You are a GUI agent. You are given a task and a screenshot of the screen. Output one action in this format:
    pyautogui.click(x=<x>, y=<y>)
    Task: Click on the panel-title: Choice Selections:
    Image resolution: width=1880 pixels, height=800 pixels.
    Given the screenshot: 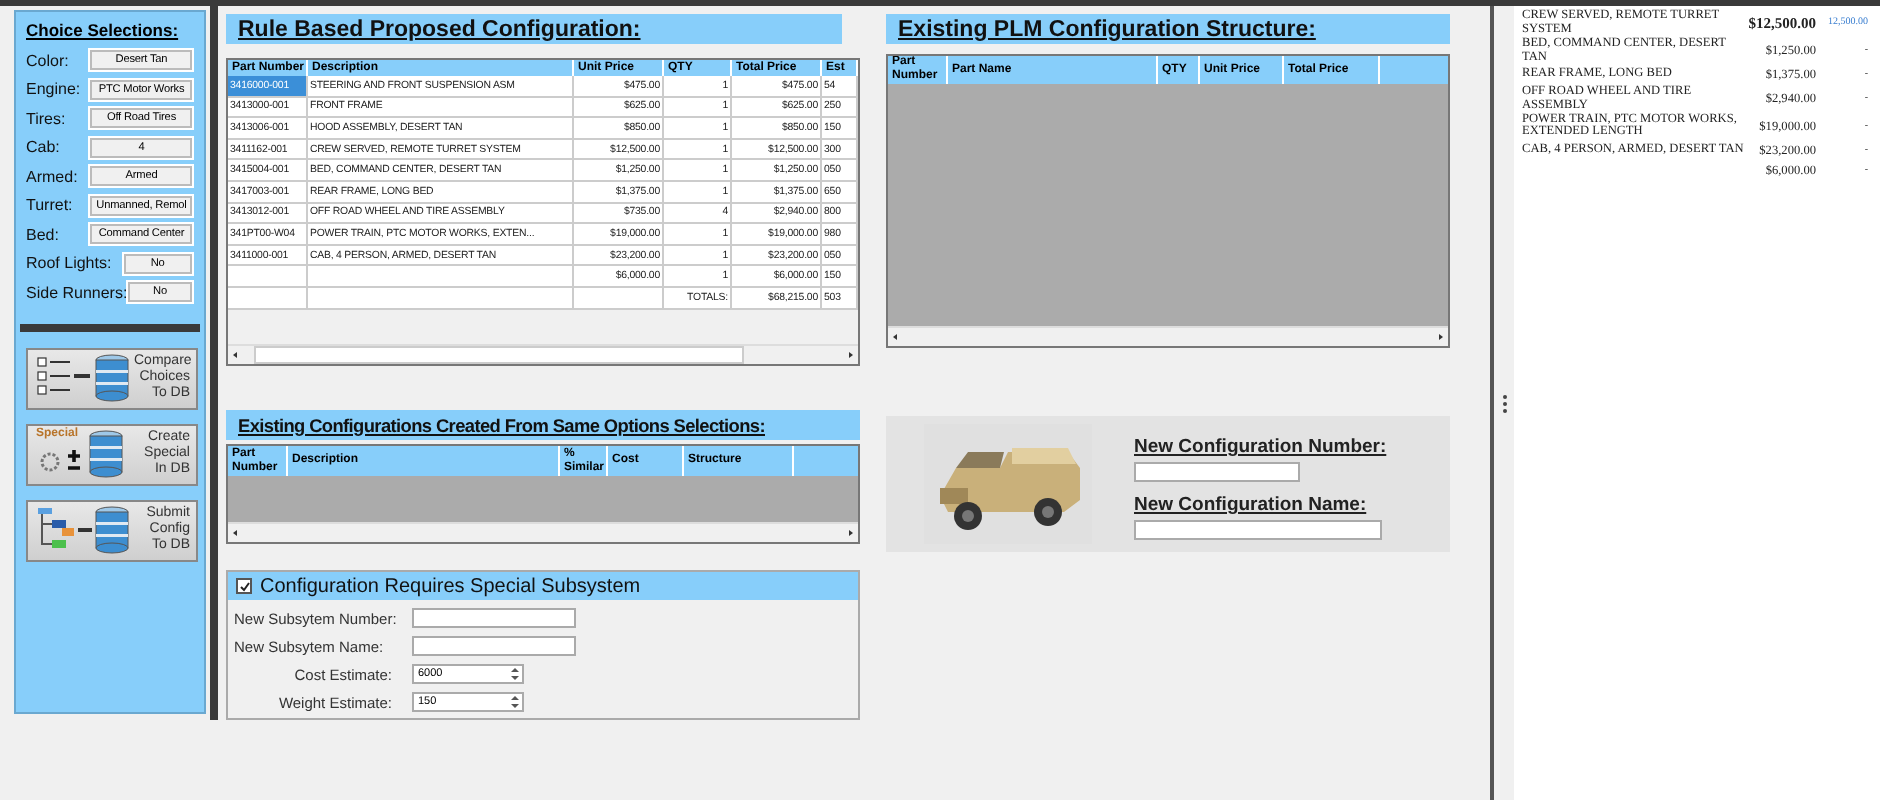 What is the action you would take?
    pyautogui.click(x=103, y=30)
    